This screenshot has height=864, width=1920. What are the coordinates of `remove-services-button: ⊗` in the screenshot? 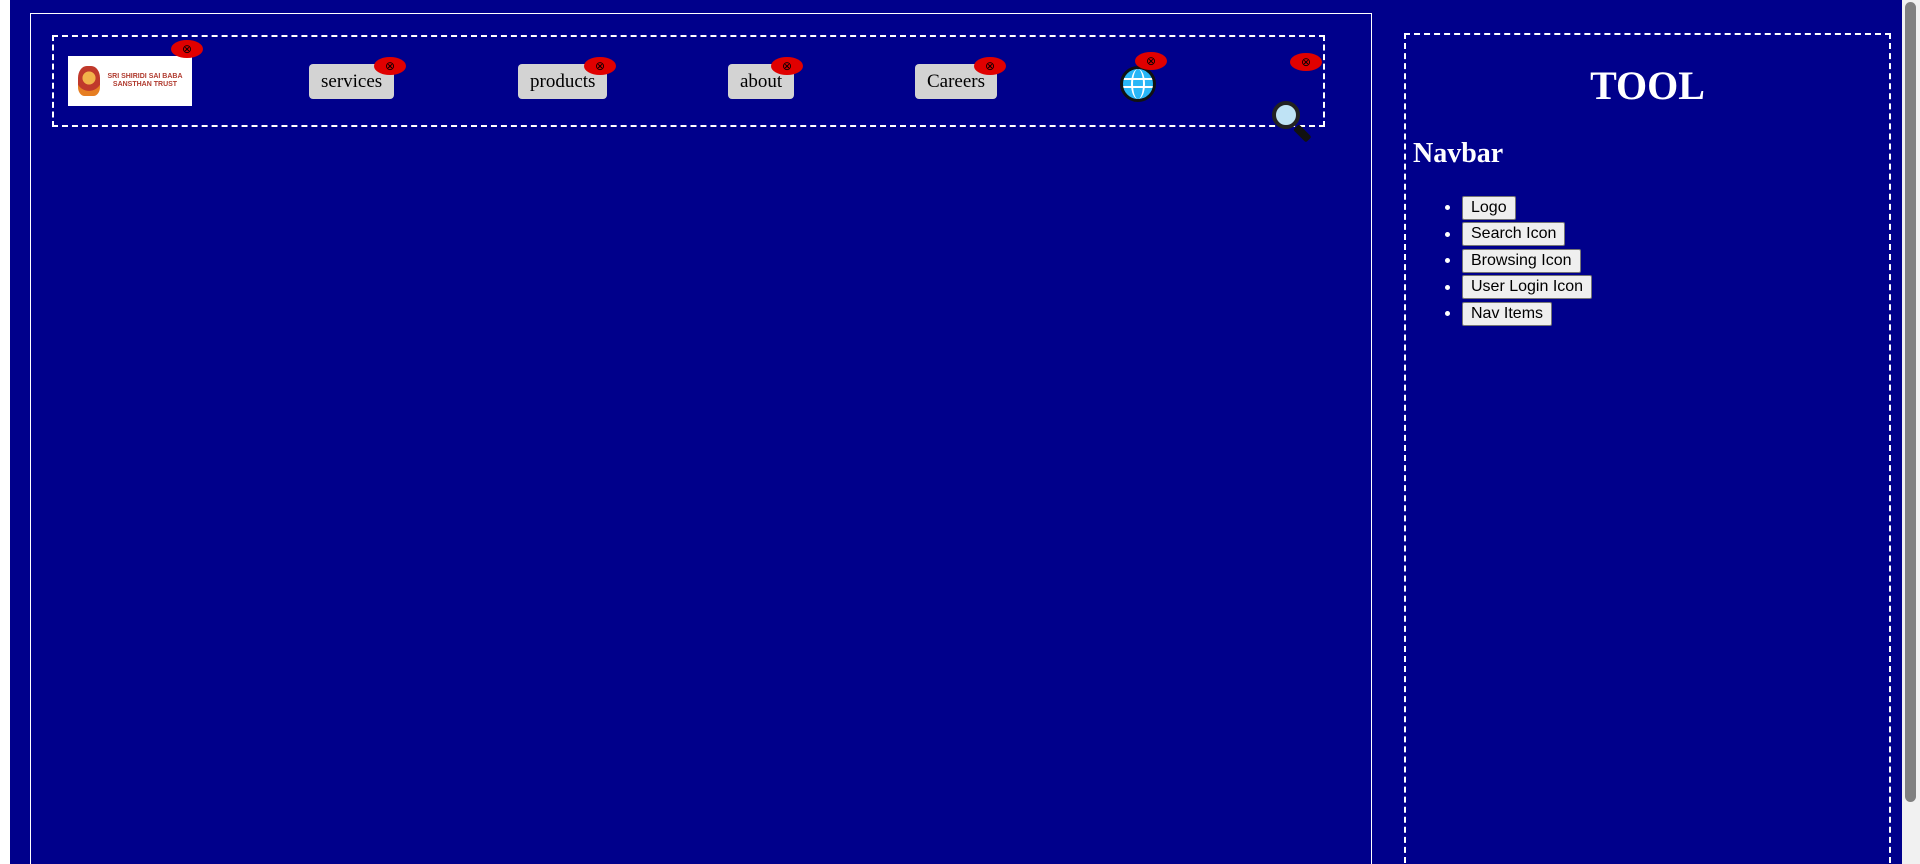 It's located at (390, 66).